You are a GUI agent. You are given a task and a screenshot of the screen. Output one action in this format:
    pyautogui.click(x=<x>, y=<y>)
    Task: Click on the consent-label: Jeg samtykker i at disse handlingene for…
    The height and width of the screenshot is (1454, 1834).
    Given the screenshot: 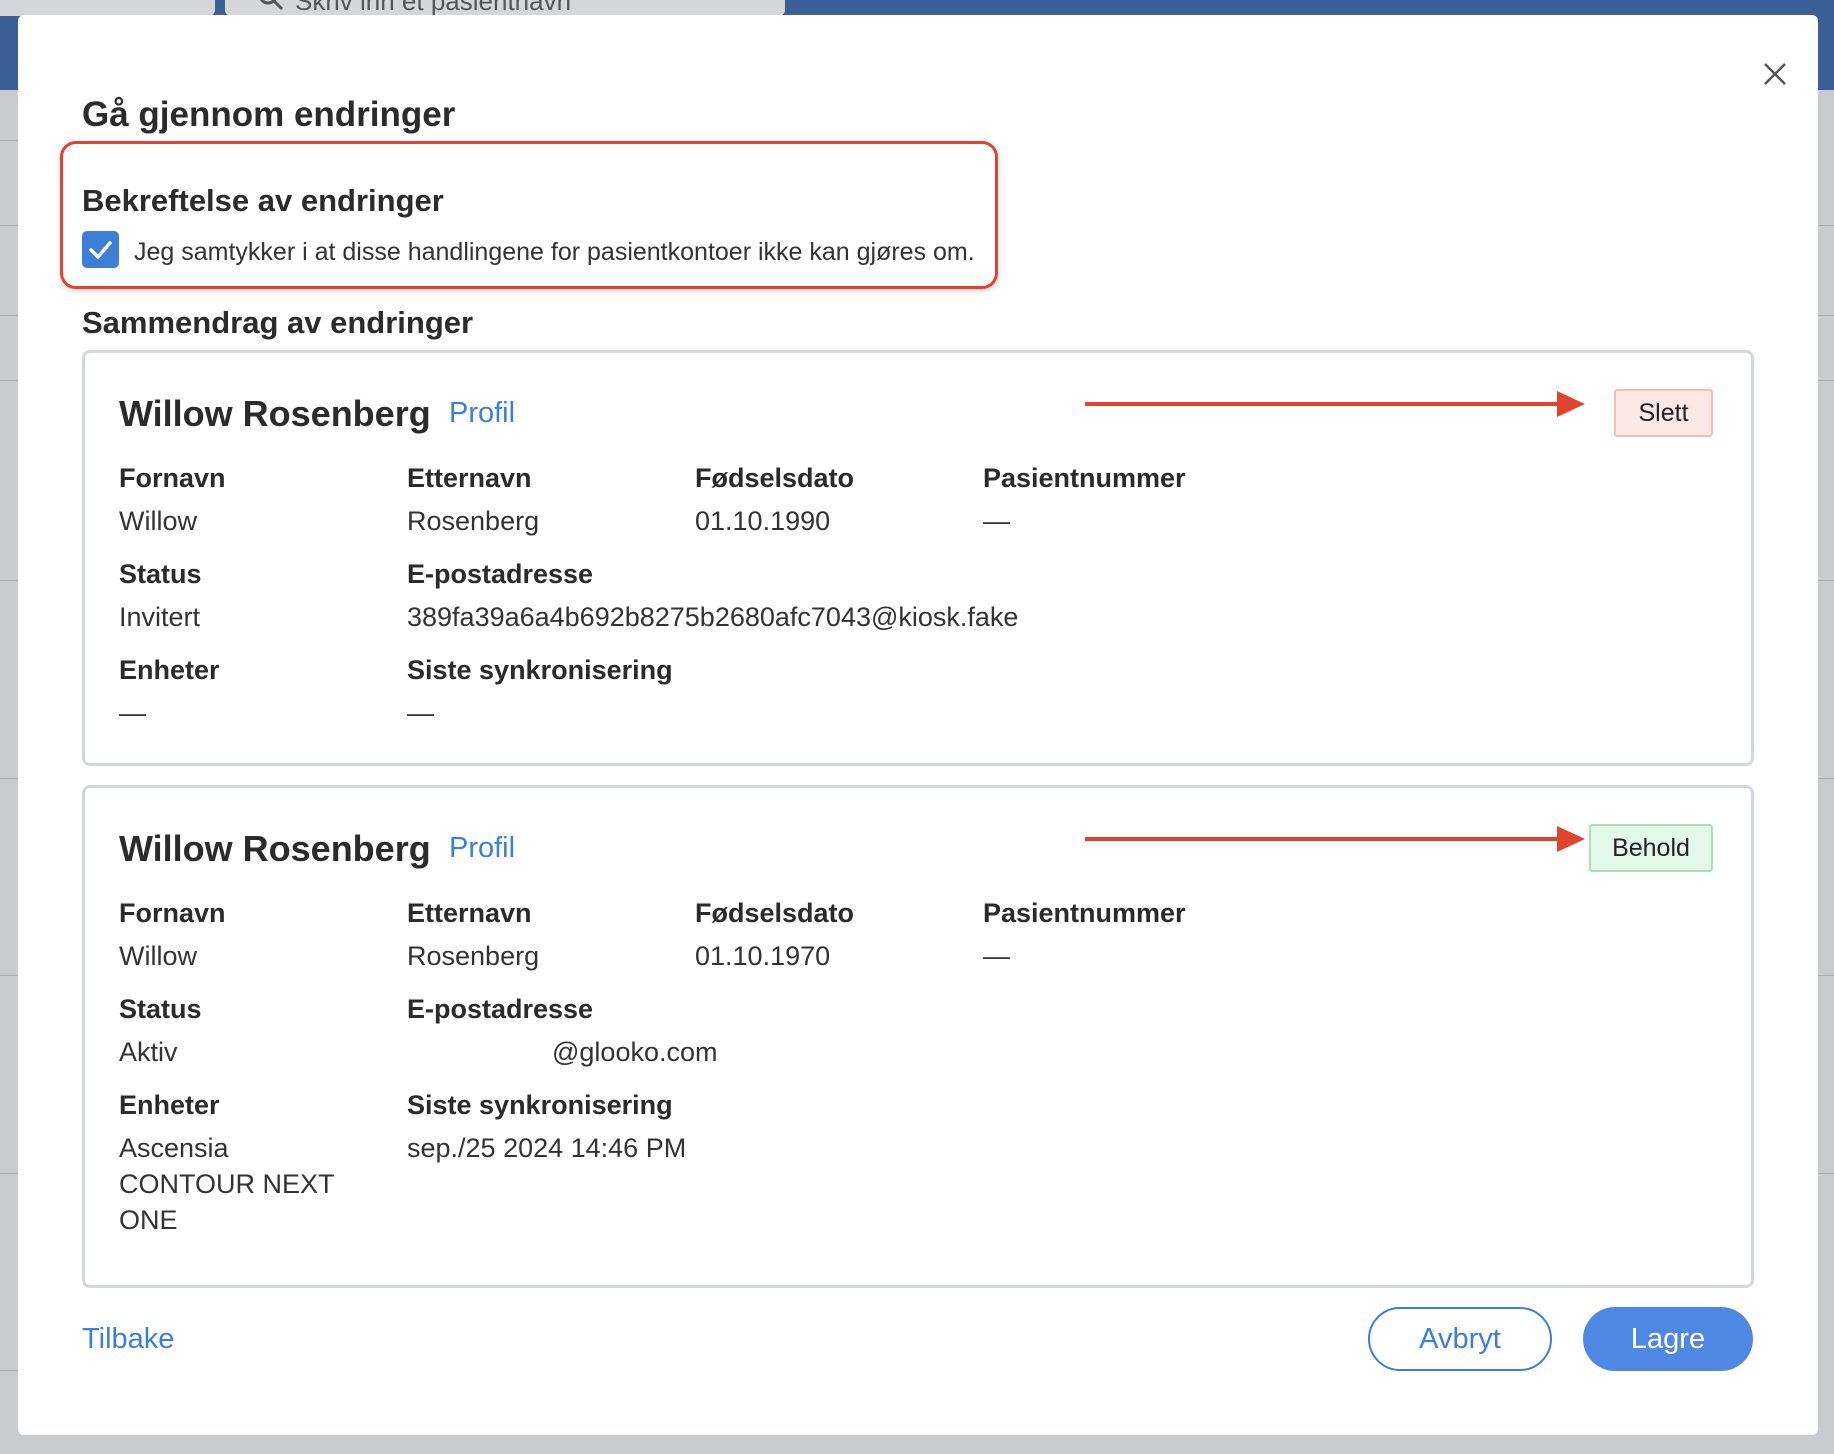 What is the action you would take?
    pyautogui.click(x=554, y=252)
    